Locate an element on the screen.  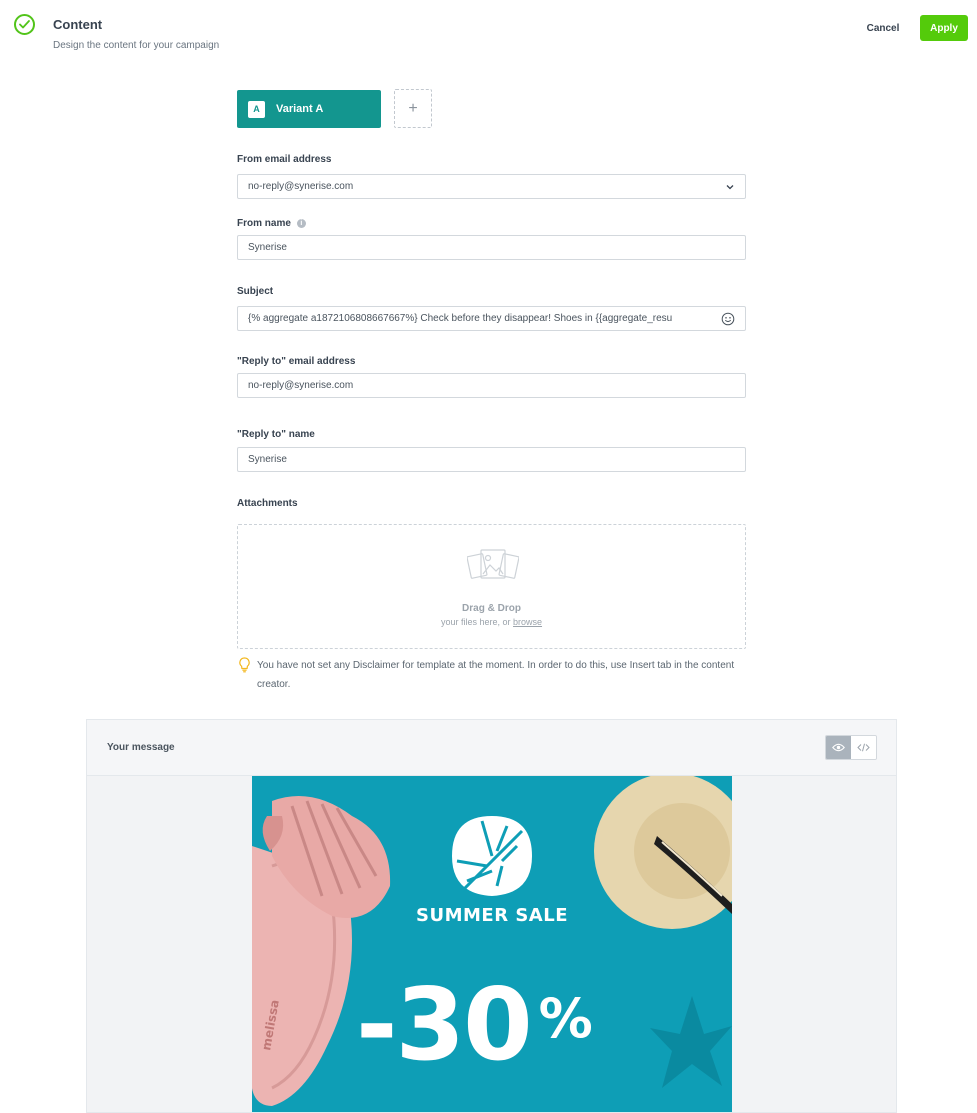
drag-drop-title: Drag & Drop is located at coordinates (491, 608).